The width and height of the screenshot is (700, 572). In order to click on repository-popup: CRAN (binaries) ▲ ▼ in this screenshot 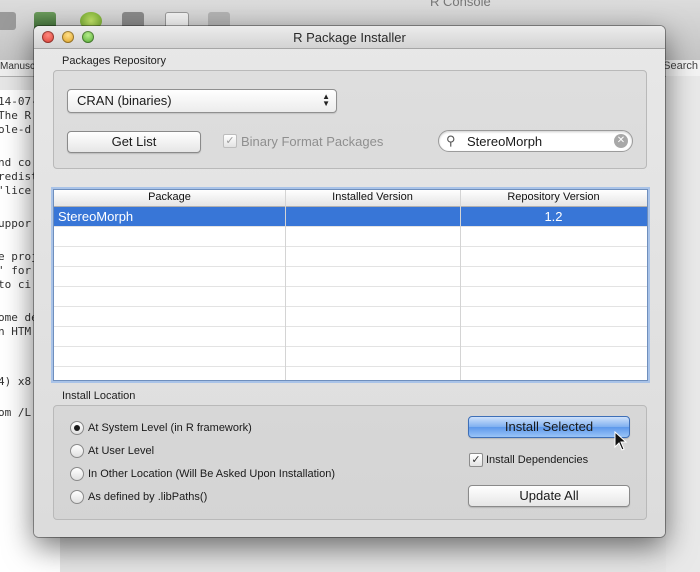, I will do `click(202, 101)`.